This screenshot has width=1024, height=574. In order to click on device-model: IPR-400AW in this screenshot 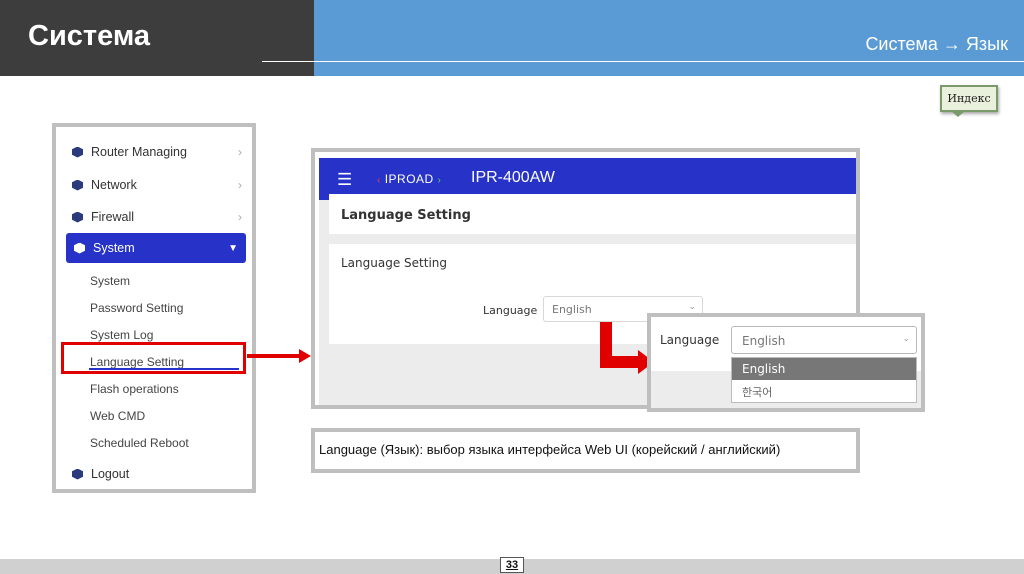, I will do `click(513, 177)`.